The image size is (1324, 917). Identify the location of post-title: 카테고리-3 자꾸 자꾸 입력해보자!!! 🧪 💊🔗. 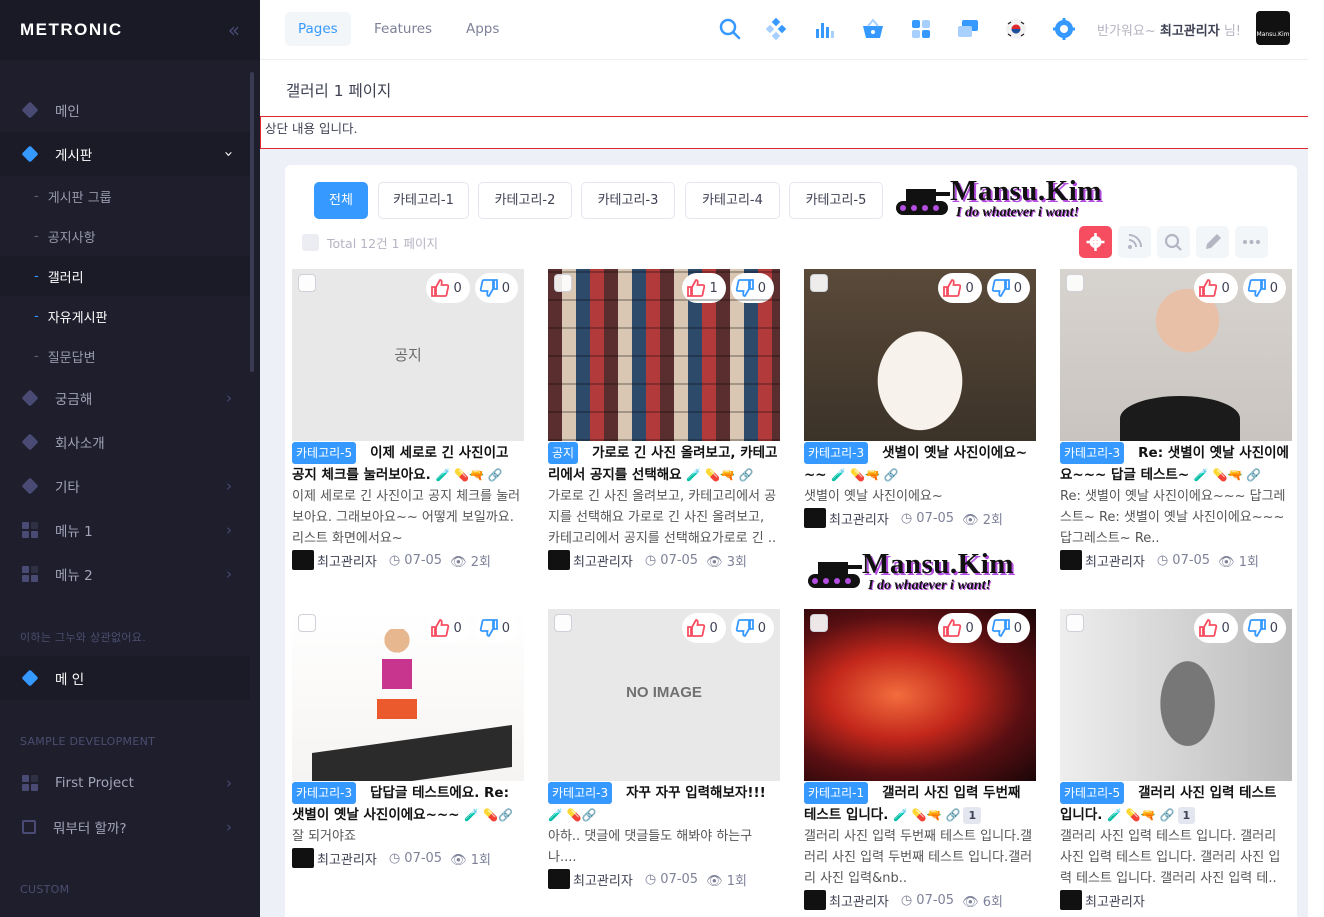
(664, 804).